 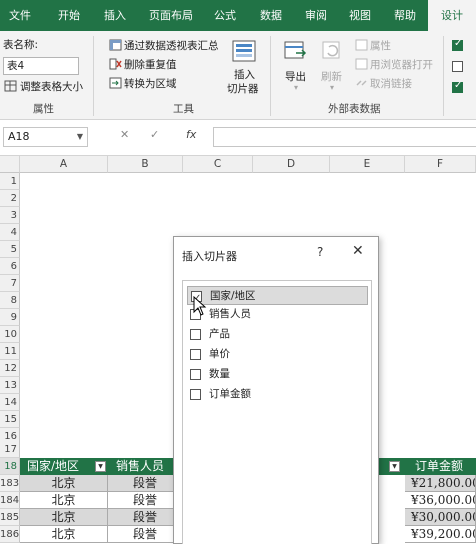 What do you see at coordinates (277, 374) in the screenshot?
I see `slicer-field-item: 数量` at bounding box center [277, 374].